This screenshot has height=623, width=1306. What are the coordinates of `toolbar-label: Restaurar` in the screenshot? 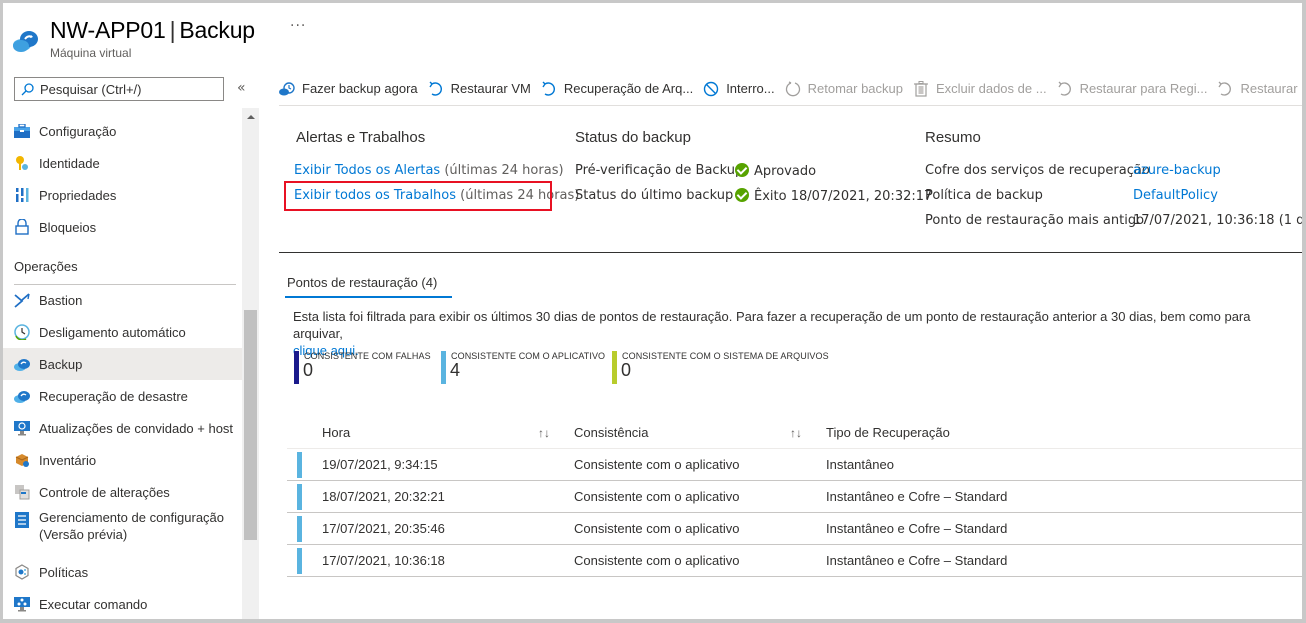 It's located at (1269, 88).